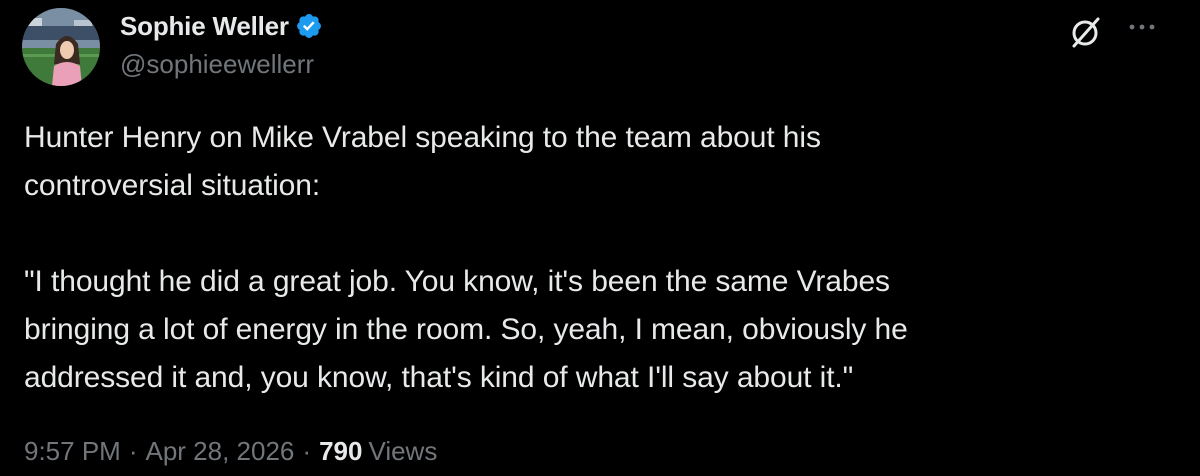 This screenshot has height=476, width=1200. What do you see at coordinates (1086, 32) in the screenshot?
I see `grok-icon` at bounding box center [1086, 32].